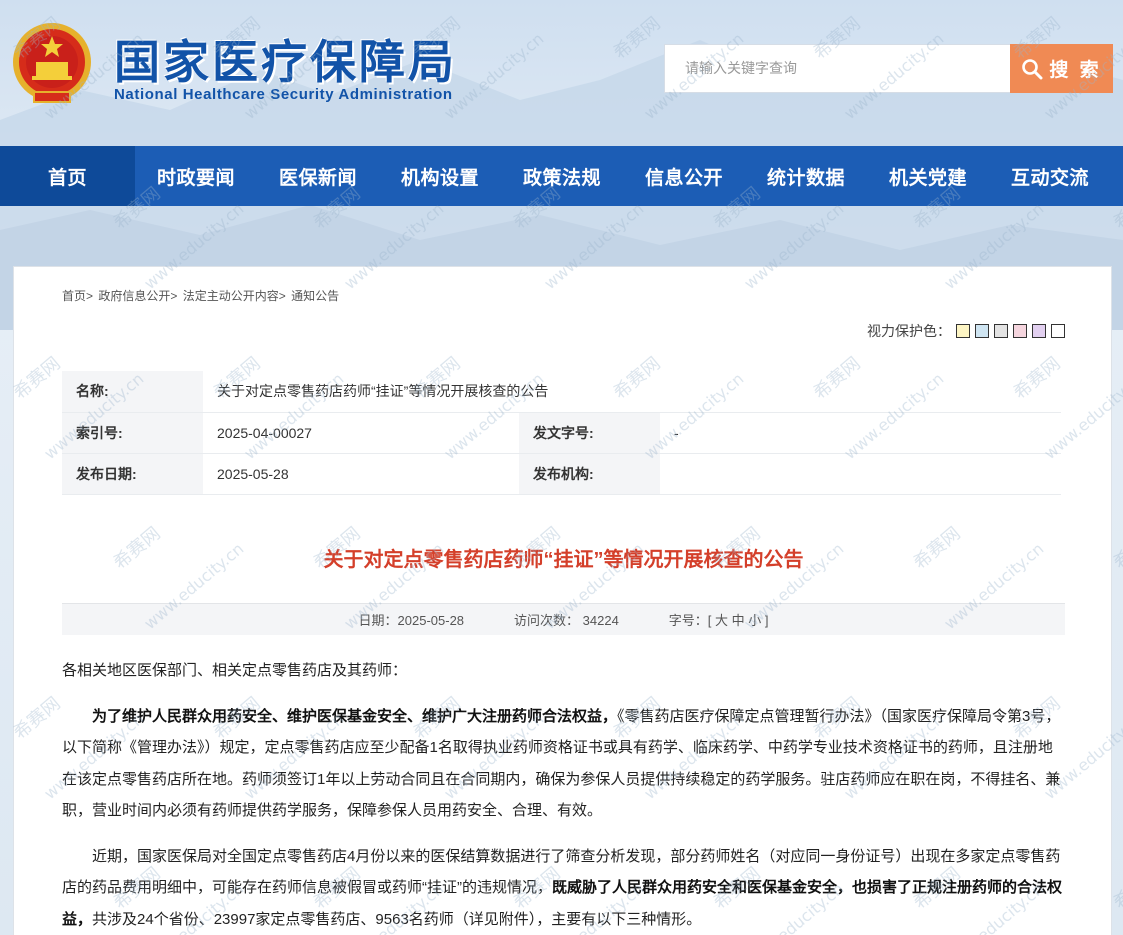 Image resolution: width=1123 pixels, height=935 pixels. I want to click on vision-protect-colors: 视力保护色：, so click(966, 331).